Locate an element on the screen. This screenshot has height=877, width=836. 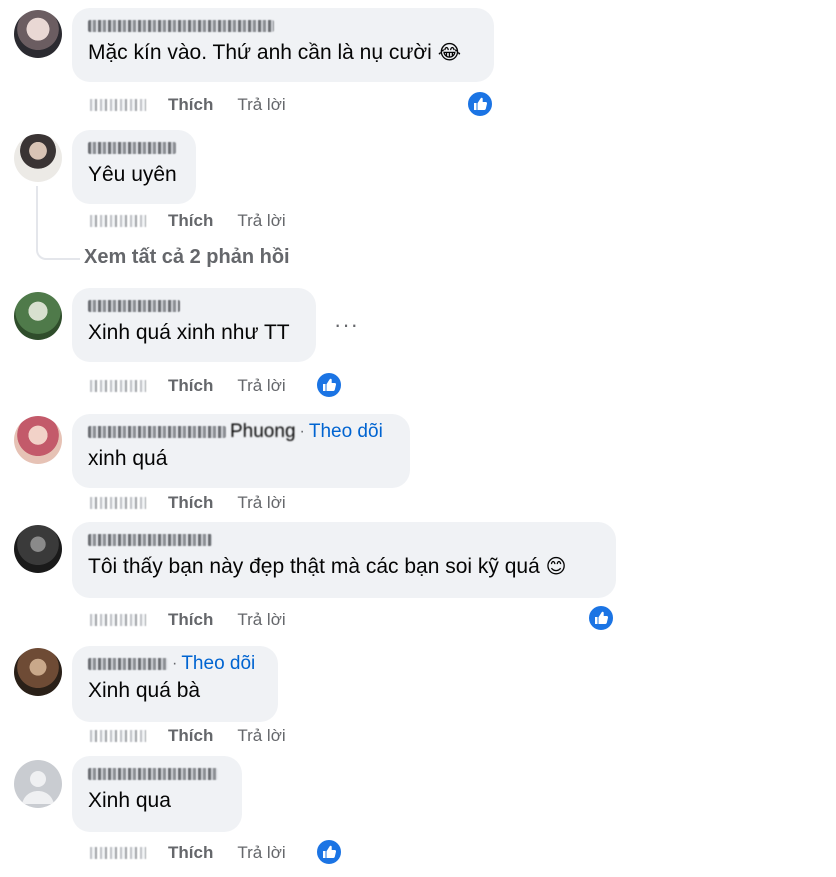
comment-bubble: Xinh quá xinh như TT is located at coordinates (194, 325).